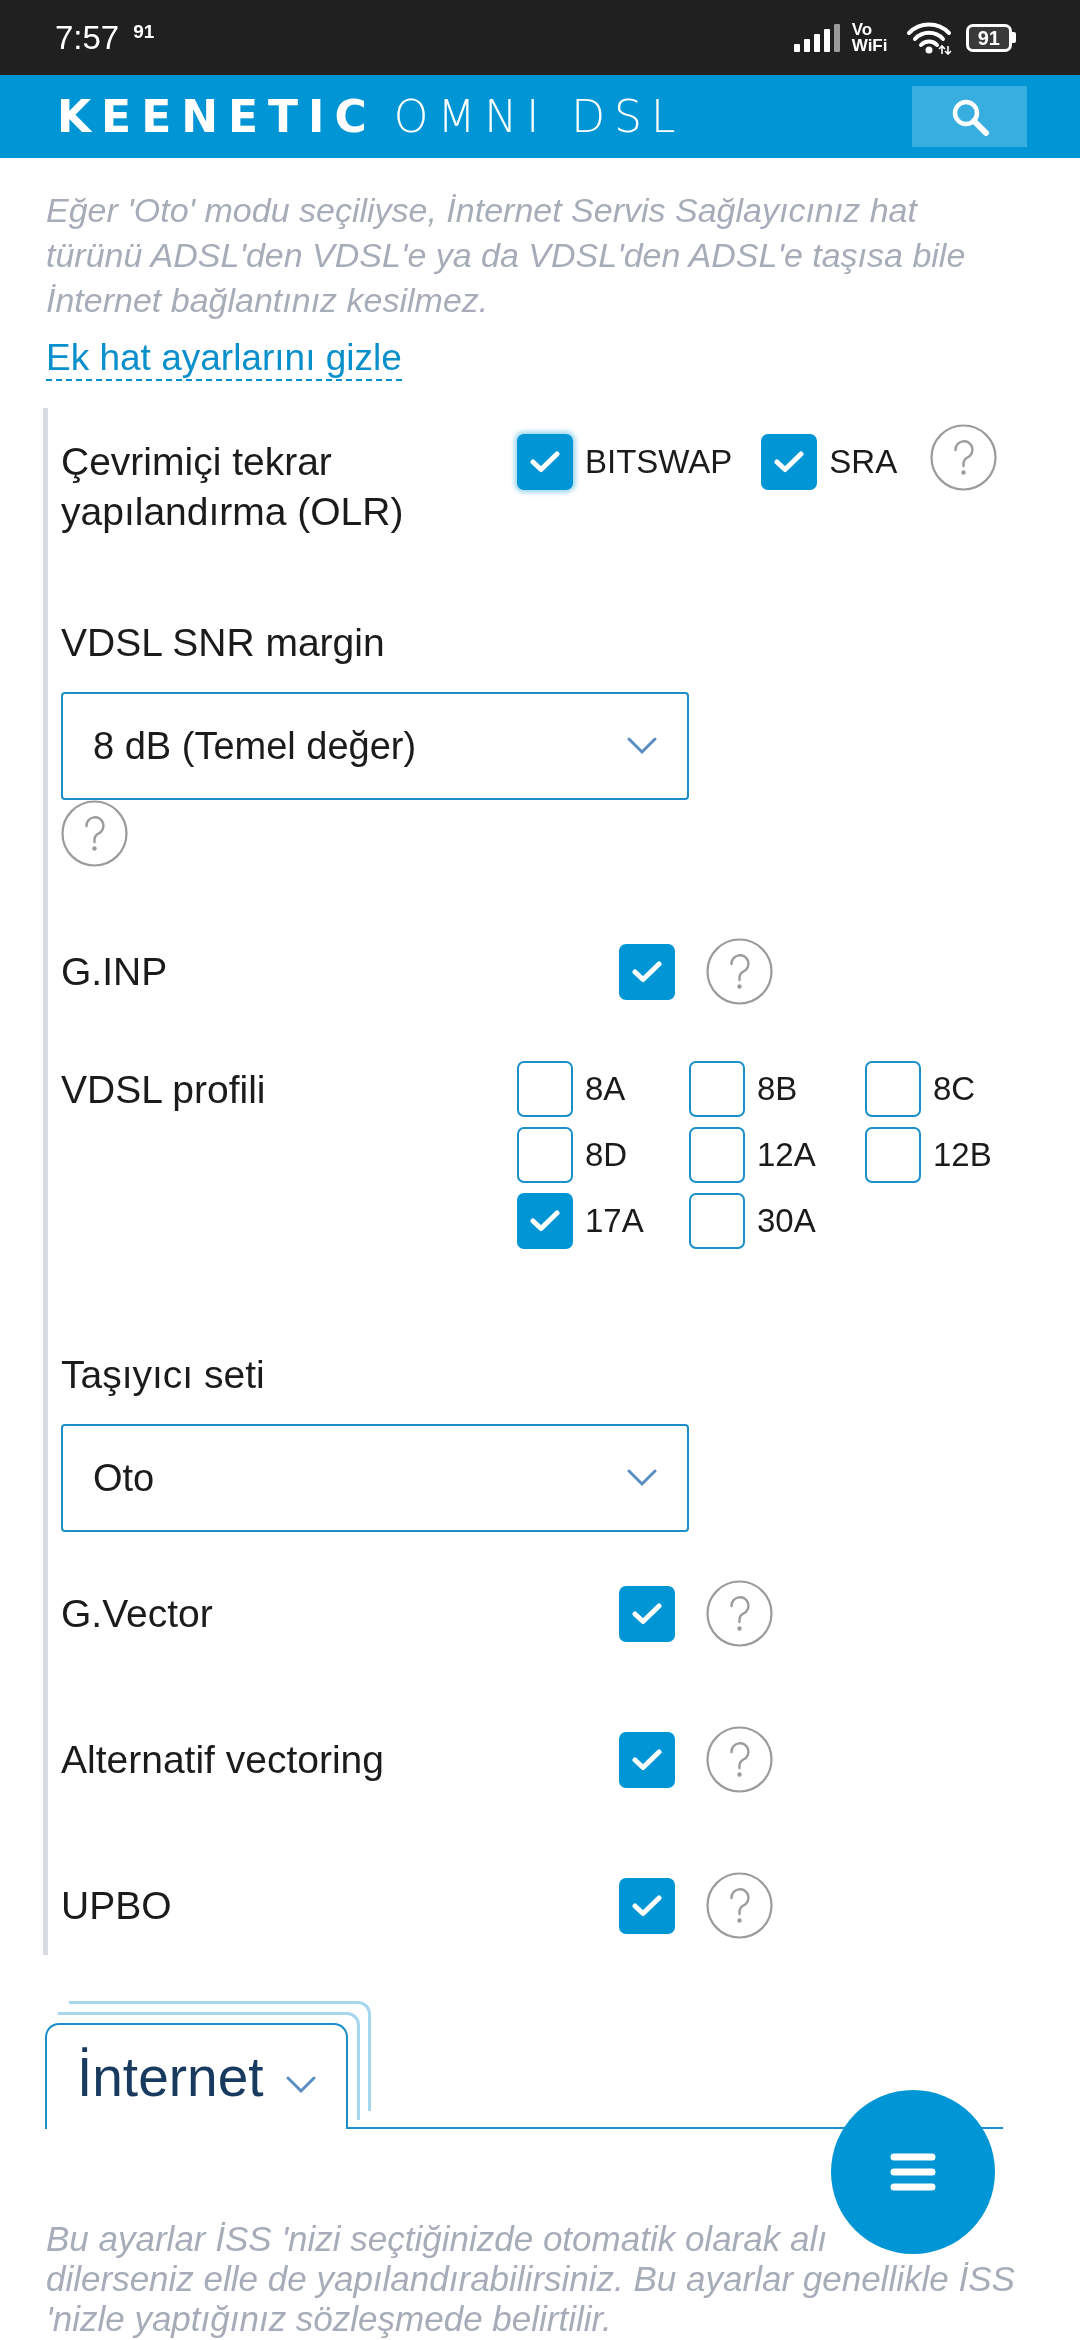 The width and height of the screenshot is (1080, 2340). Describe the element at coordinates (196, 2076) in the screenshot. I see `section-tab: İnternet` at that location.